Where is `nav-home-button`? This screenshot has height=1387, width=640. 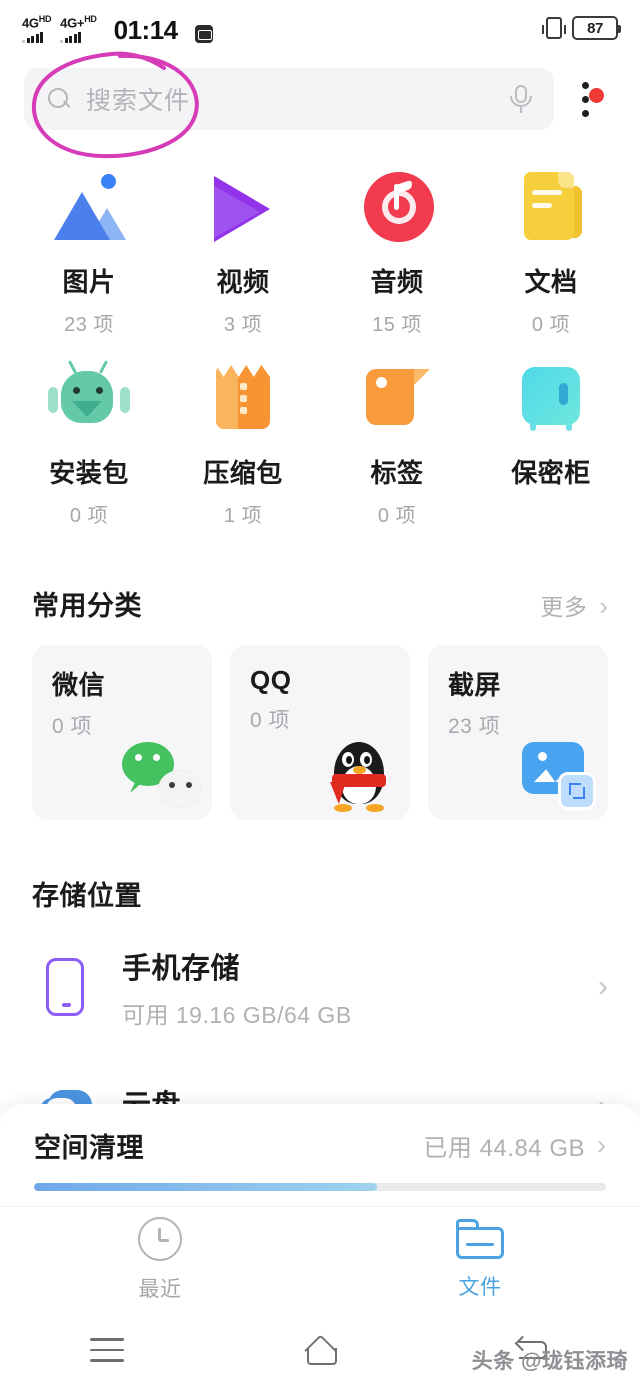 nav-home-button is located at coordinates (319, 1350).